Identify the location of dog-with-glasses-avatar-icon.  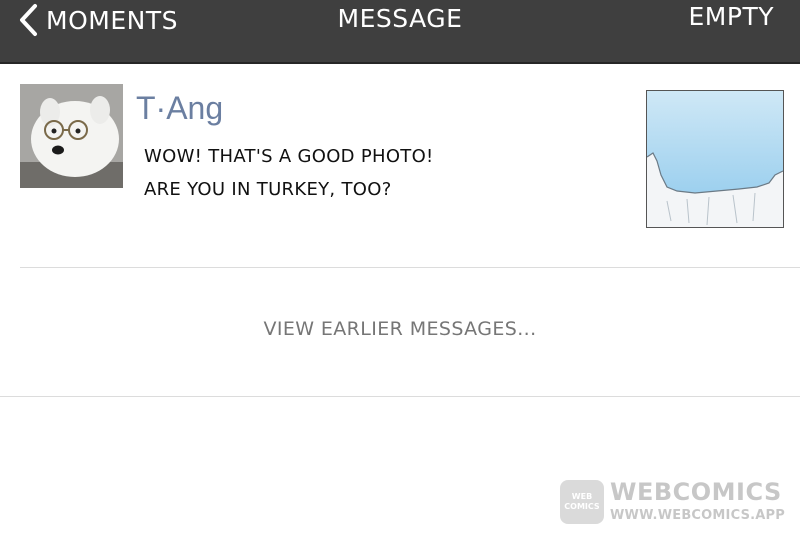
(71, 136).